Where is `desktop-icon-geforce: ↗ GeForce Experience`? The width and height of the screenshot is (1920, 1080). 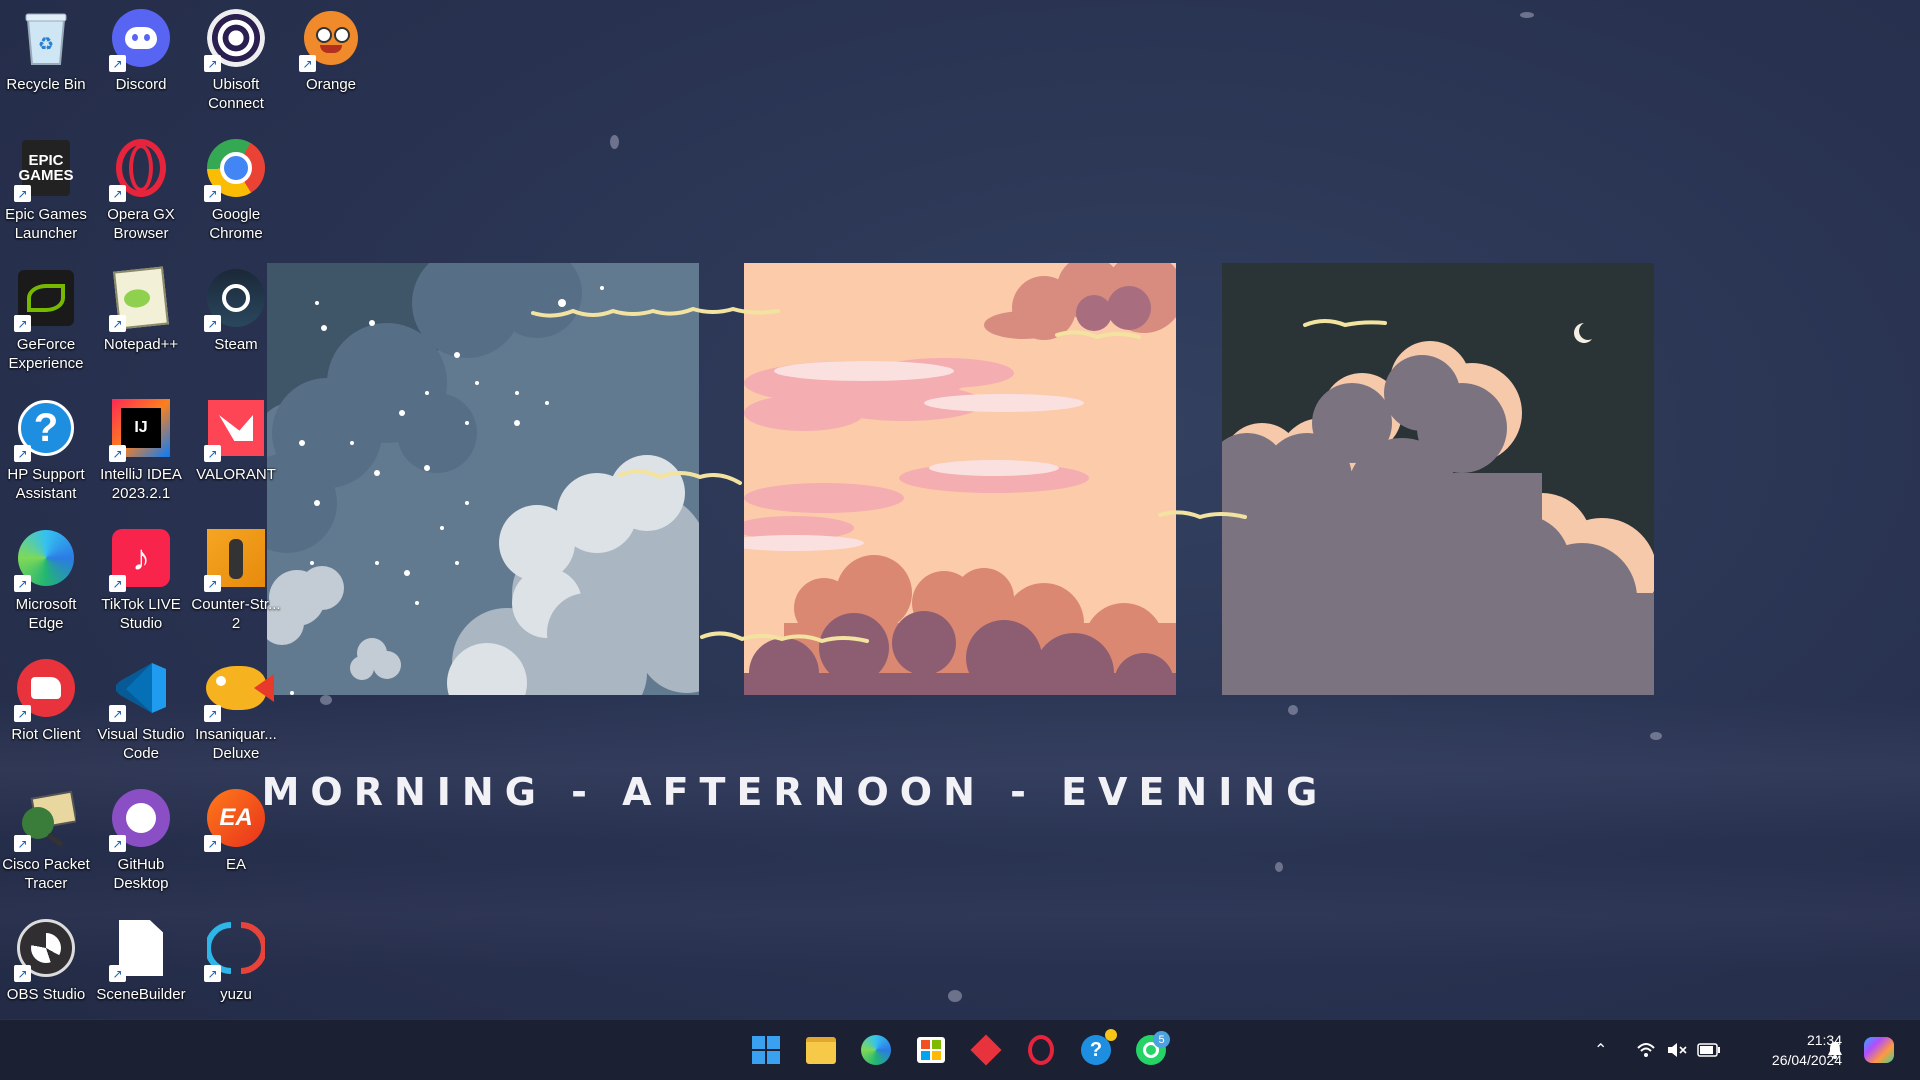
desktop-icon-geforce: ↗ GeForce Experience is located at coordinates (46, 323).